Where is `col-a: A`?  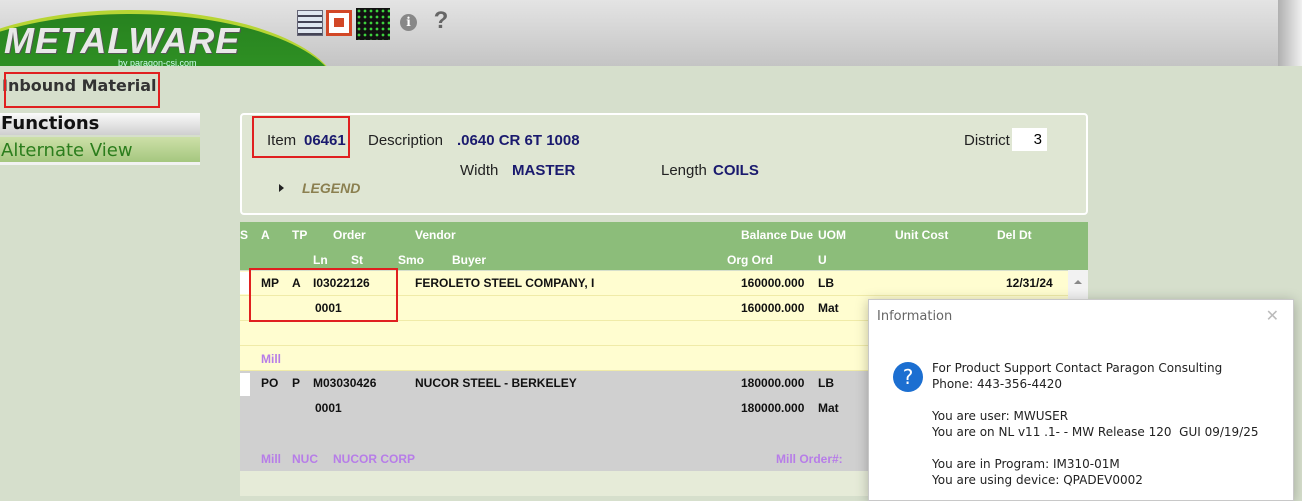 col-a: A is located at coordinates (265, 235).